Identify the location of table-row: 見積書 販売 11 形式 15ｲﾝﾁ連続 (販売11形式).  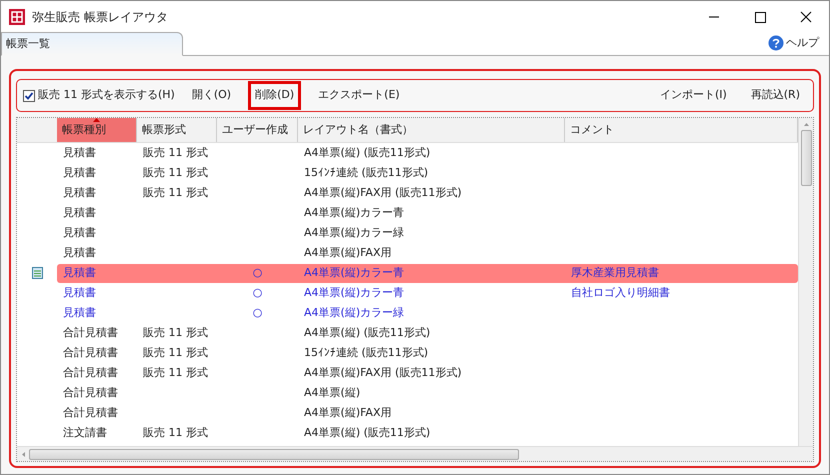
(427, 173).